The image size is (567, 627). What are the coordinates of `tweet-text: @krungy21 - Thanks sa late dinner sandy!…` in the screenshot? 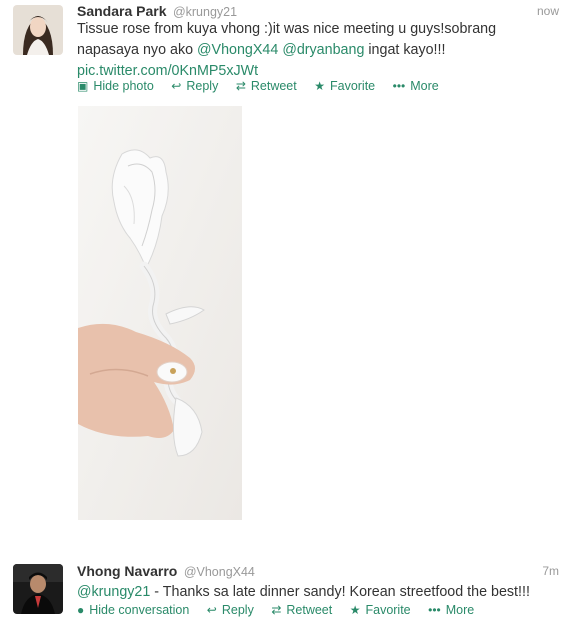 It's located at (317, 592).